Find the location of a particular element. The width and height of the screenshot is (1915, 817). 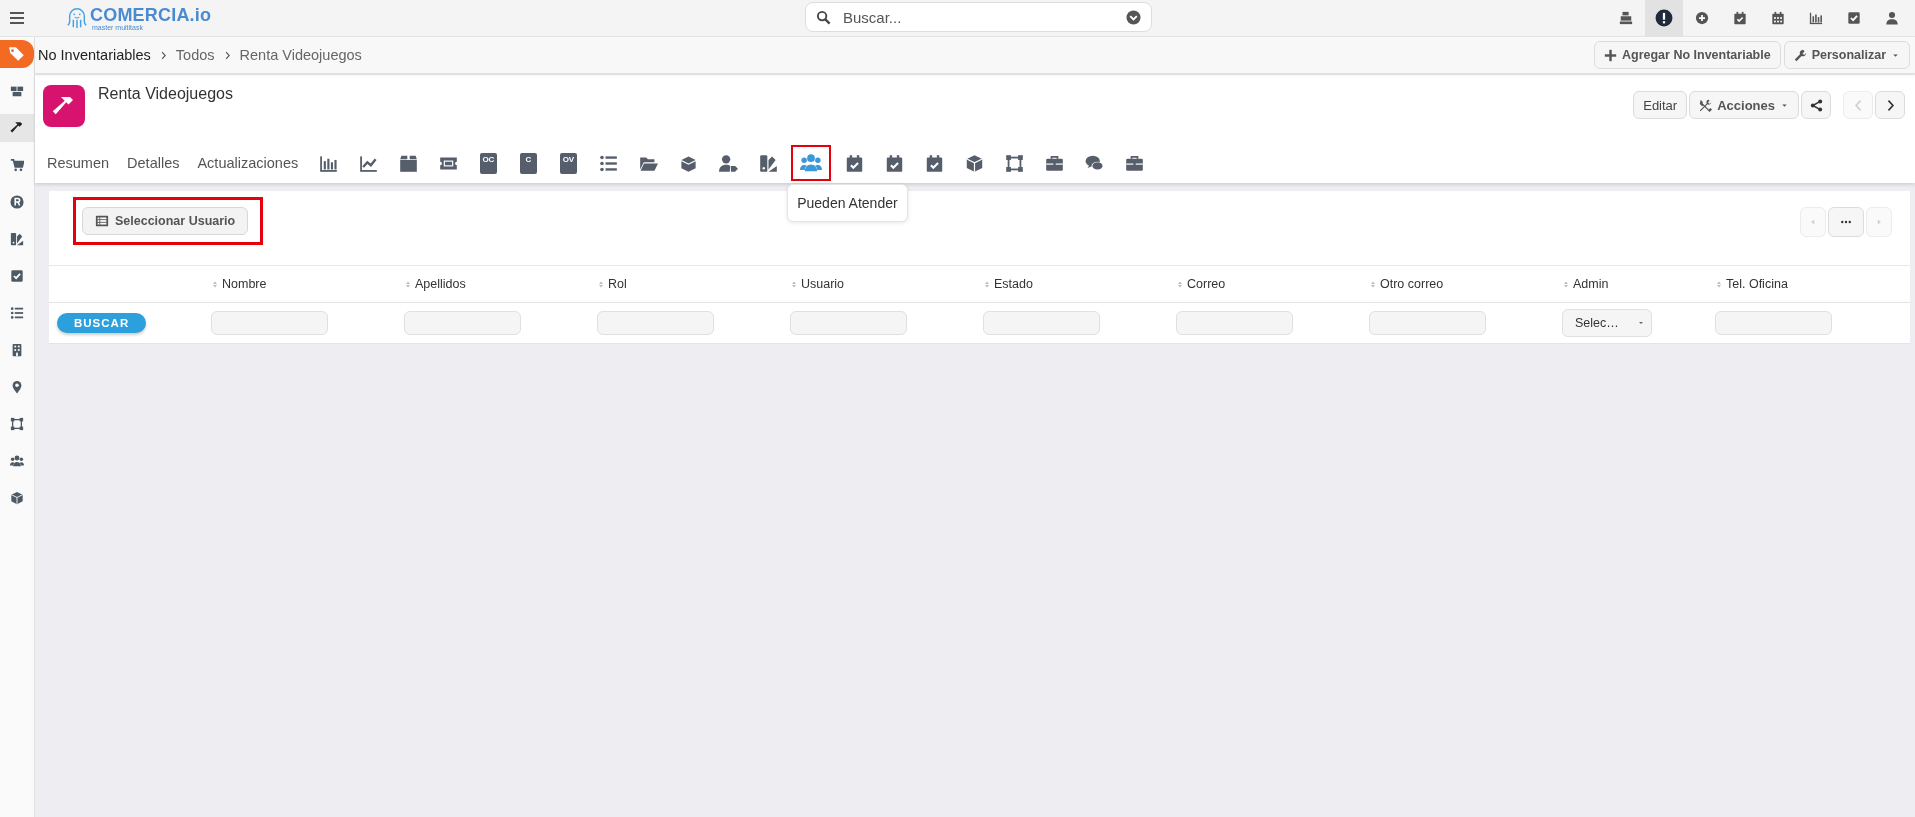

record-title: Renta Videojuegos is located at coordinates (165, 94).